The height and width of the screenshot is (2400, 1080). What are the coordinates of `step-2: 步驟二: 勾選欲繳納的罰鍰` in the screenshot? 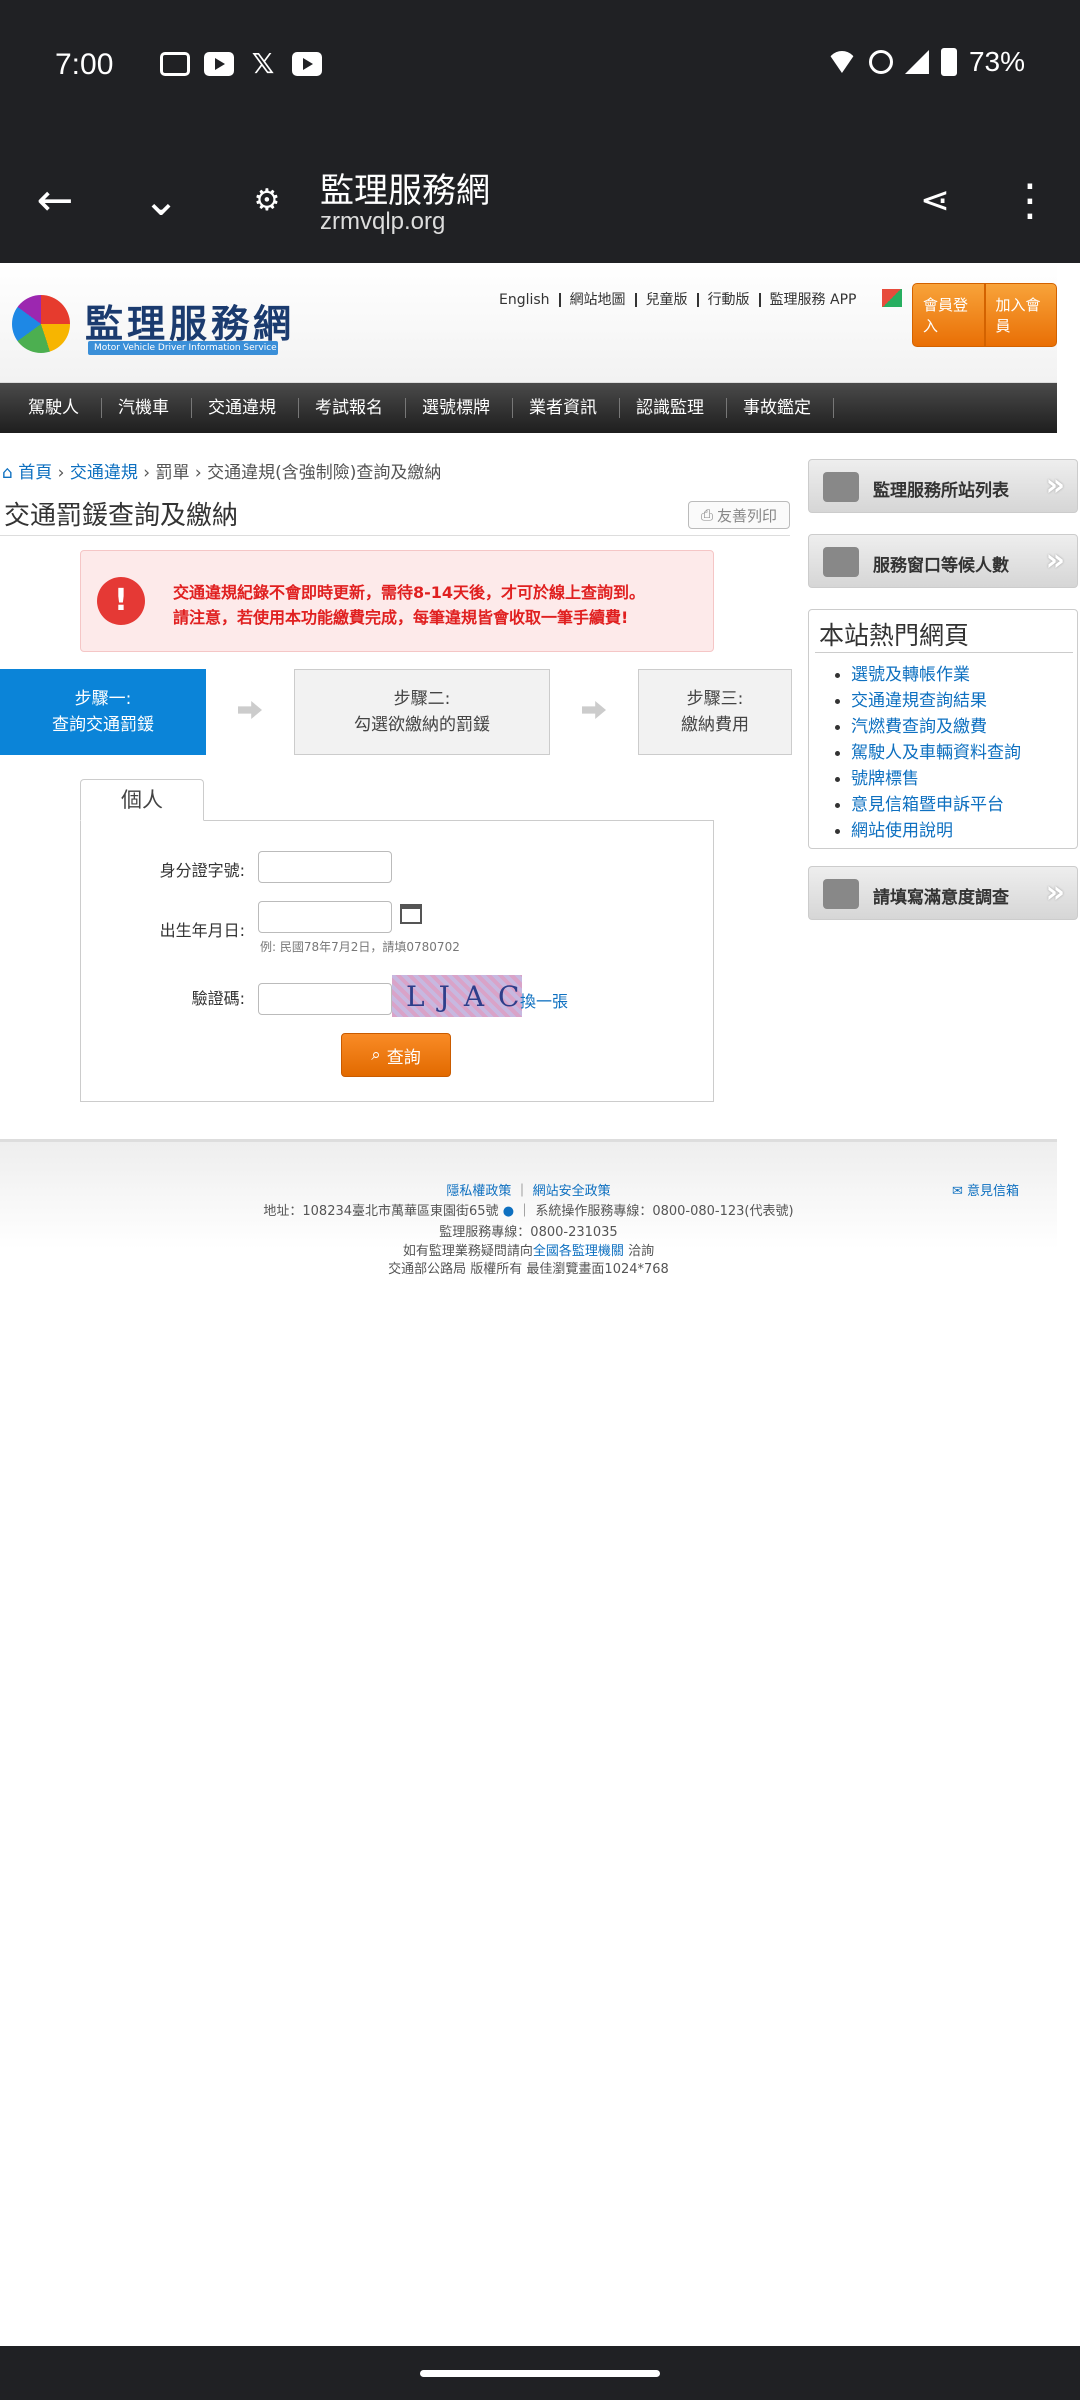 It's located at (422, 712).